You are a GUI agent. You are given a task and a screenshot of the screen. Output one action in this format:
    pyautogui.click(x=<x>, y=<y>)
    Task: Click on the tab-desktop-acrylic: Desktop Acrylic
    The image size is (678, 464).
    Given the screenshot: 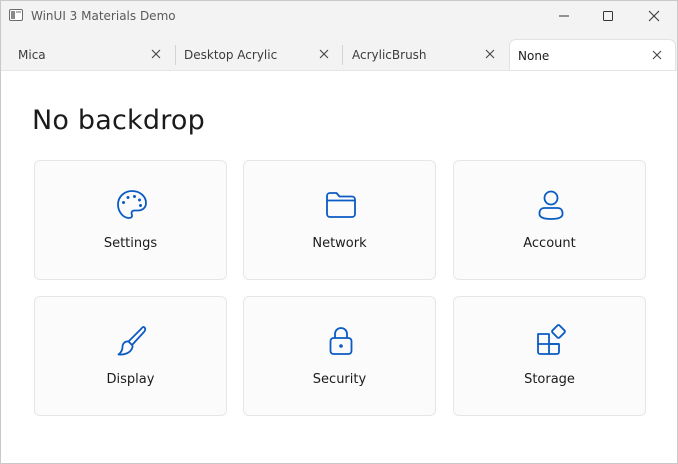 What is the action you would take?
    pyautogui.click(x=259, y=55)
    